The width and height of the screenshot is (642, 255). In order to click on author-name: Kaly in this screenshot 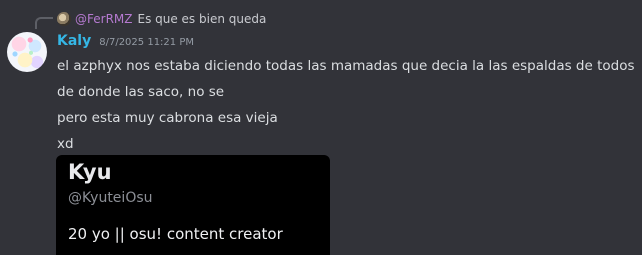, I will do `click(74, 41)`.